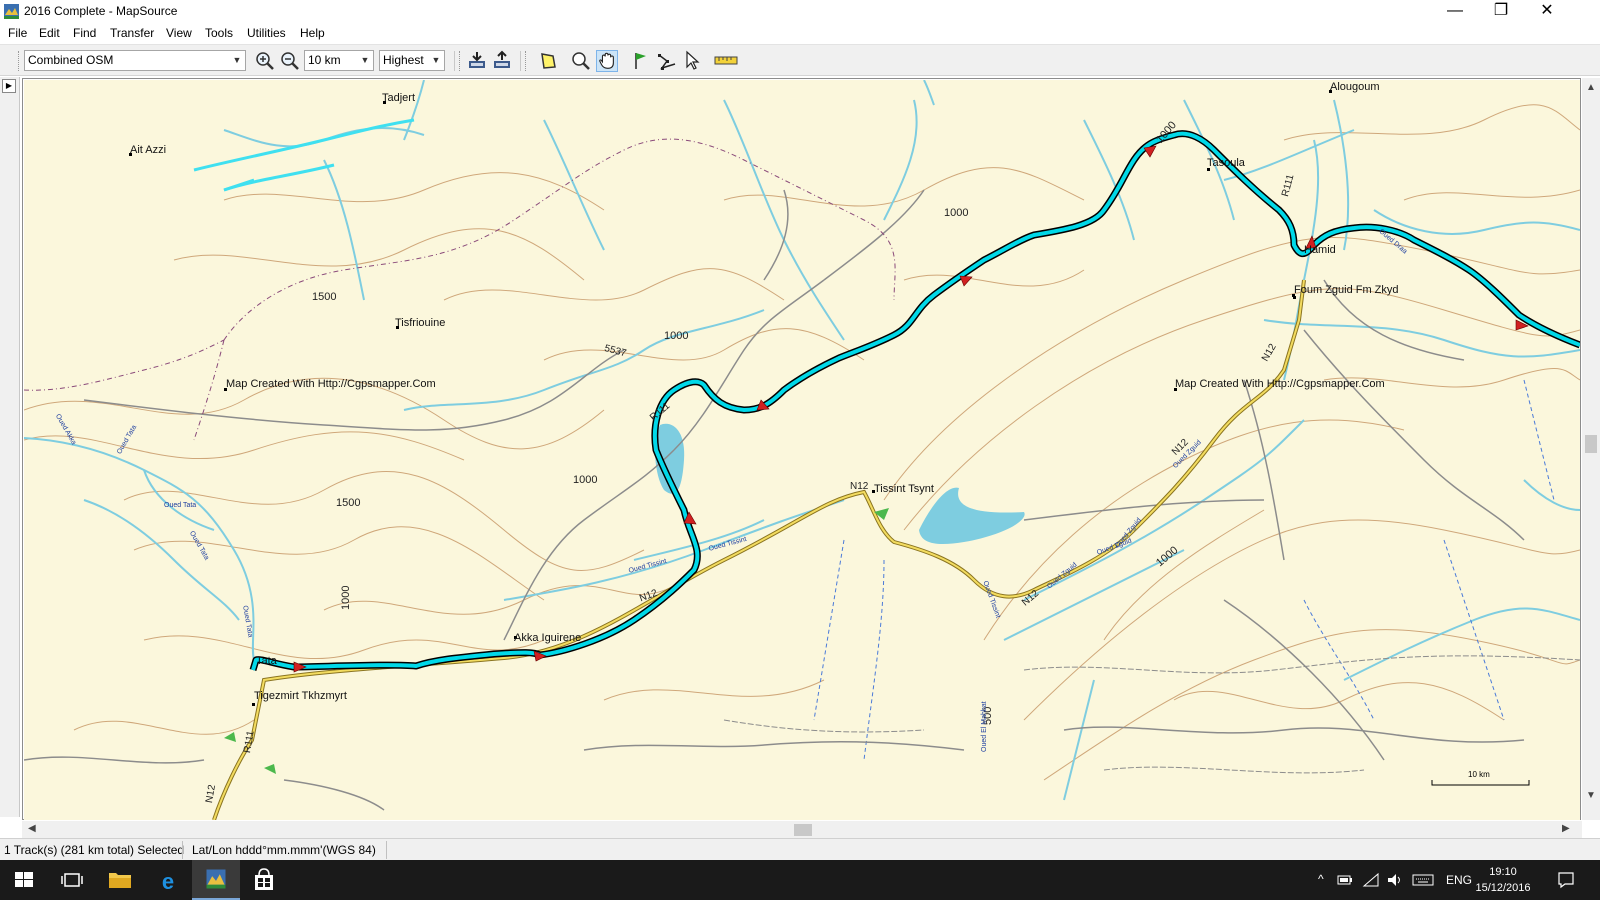 The image size is (1600, 900). What do you see at coordinates (101, 11) in the screenshot?
I see `window-title: 2016 Complete - MapSource` at bounding box center [101, 11].